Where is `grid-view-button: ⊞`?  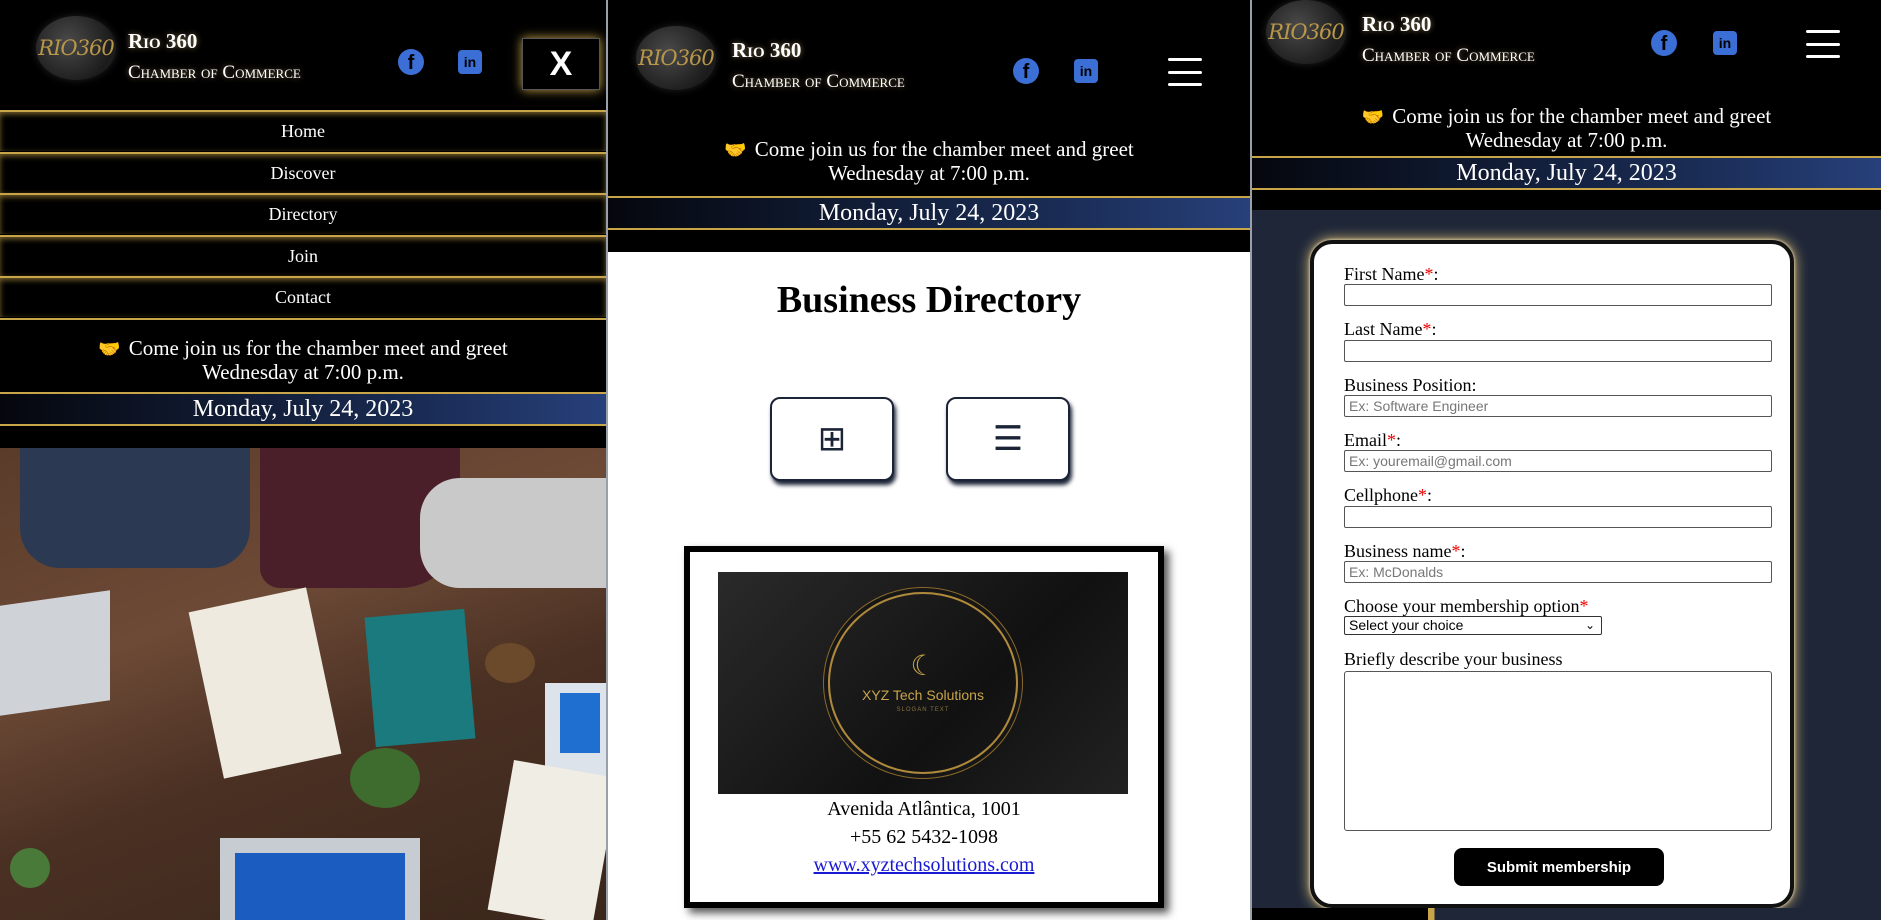
grid-view-button: ⊞ is located at coordinates (832, 439).